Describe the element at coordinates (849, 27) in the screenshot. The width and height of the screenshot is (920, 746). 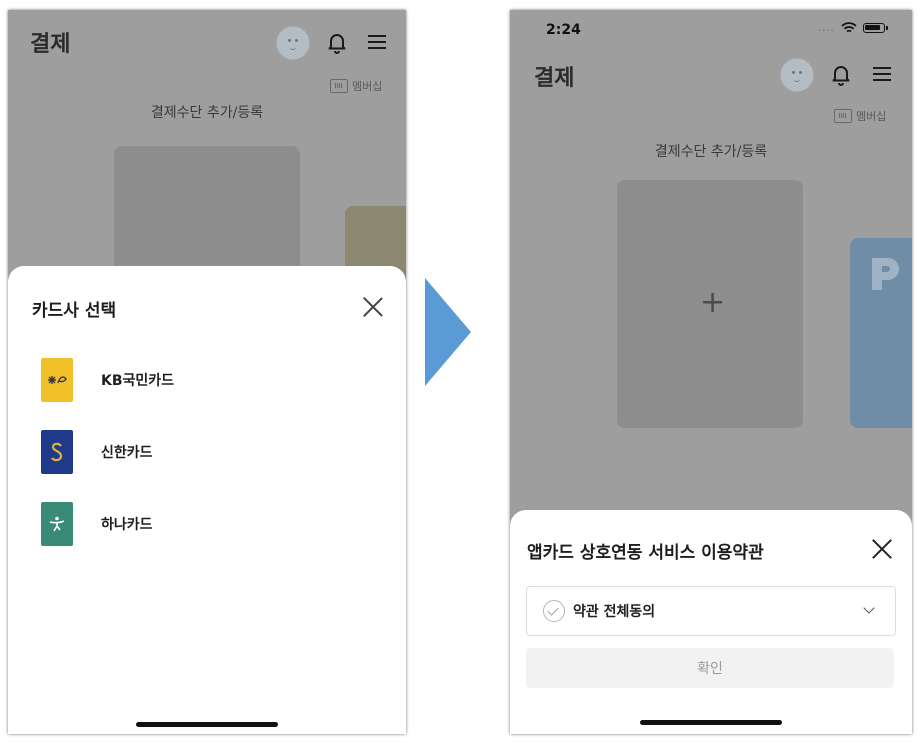
I see `wifi-icon` at that location.